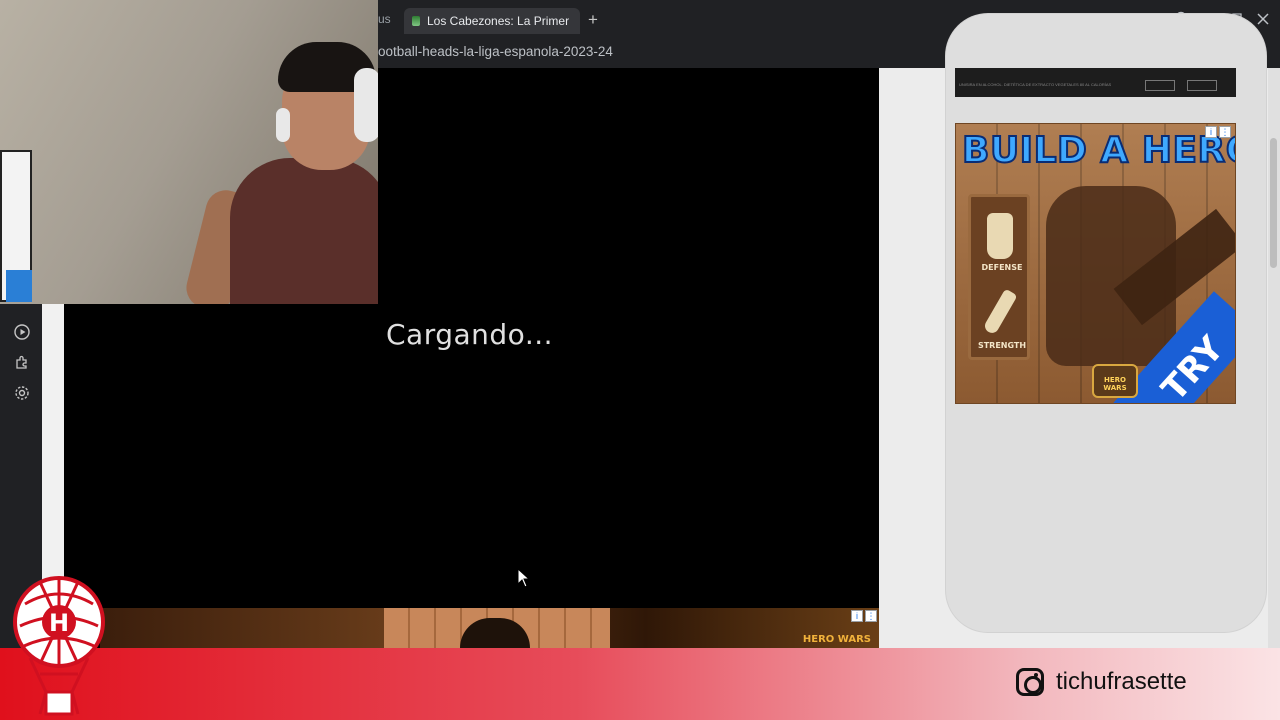 The height and width of the screenshot is (720, 1280). Describe the element at coordinates (1274, 358) in the screenshot. I see `page-scrollbar` at that location.